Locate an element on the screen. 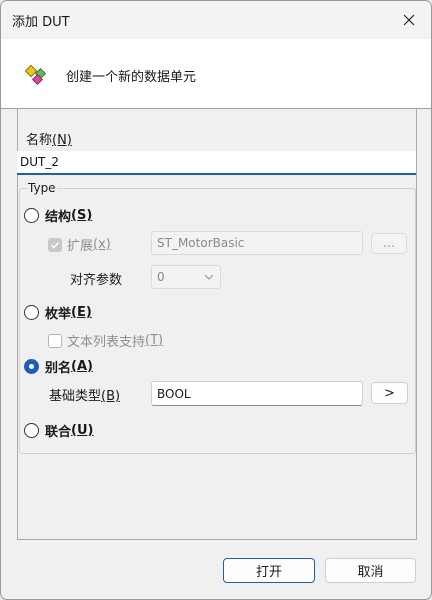  name-mnemonic: (N) is located at coordinates (62, 140).